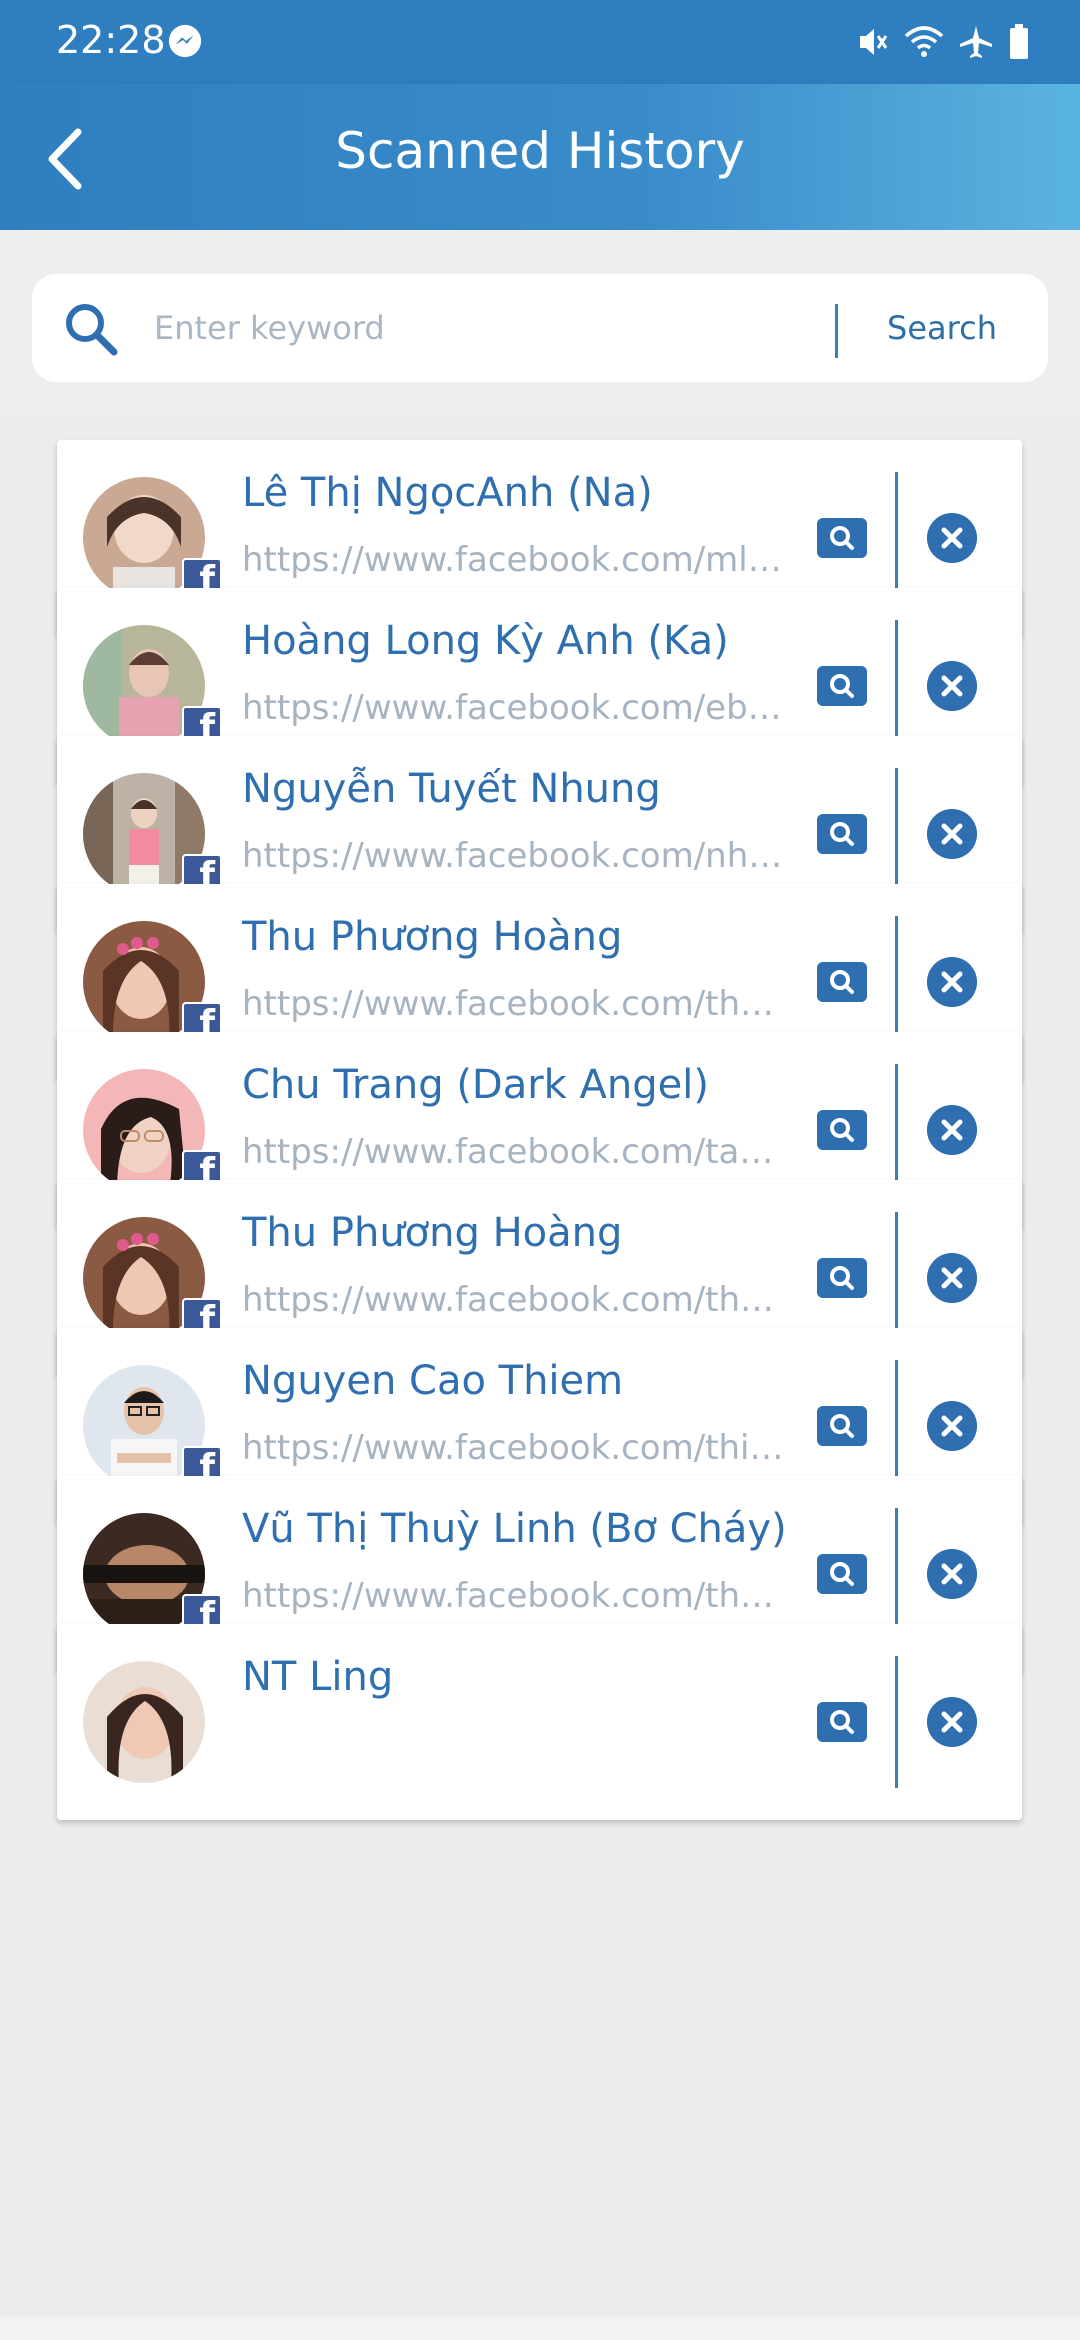 This screenshot has width=1080, height=2340. What do you see at coordinates (539, 1722) in the screenshot?
I see `history-item: NT Ling` at bounding box center [539, 1722].